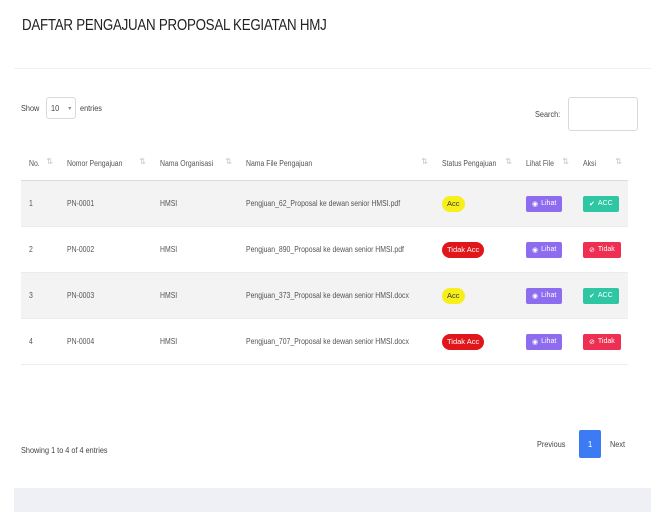 This screenshot has width=651, height=512. Describe the element at coordinates (34, 163) in the screenshot. I see `column-header-label: No.` at that location.